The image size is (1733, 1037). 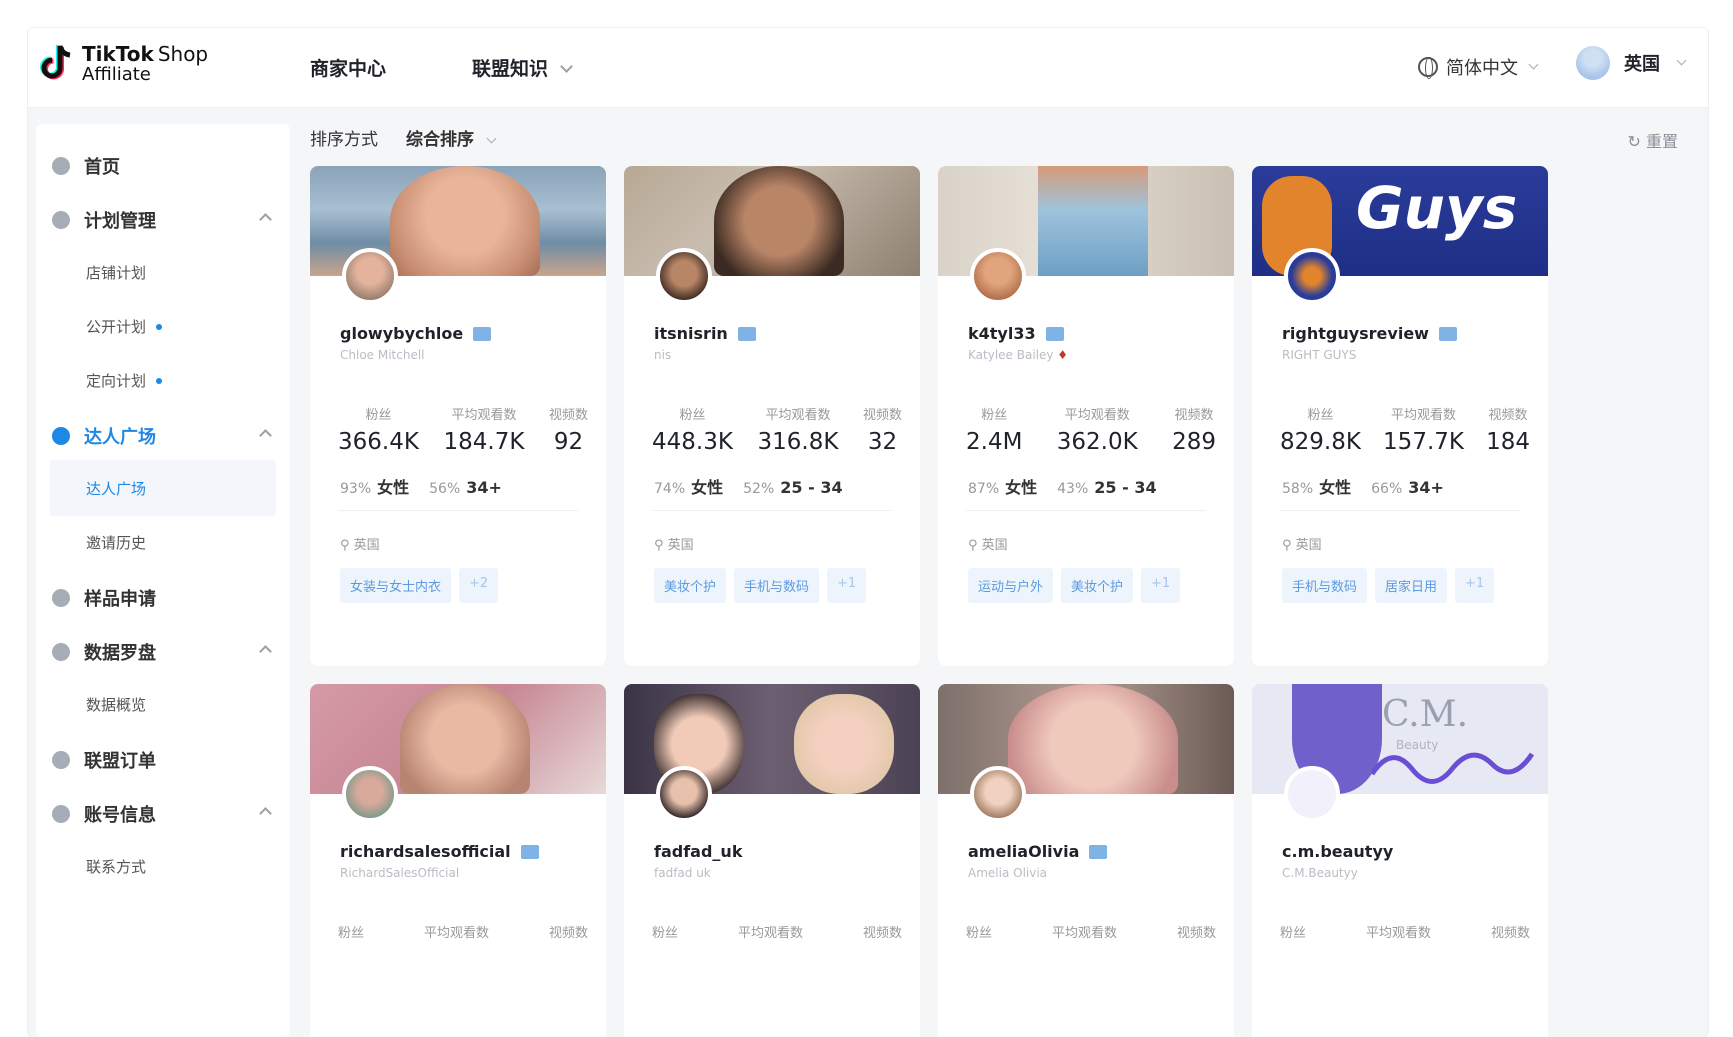 What do you see at coordinates (772, 860) in the screenshot?
I see `creator-card: fadfad_uk fadfad uk 粉丝 平均观看数 视频数` at bounding box center [772, 860].